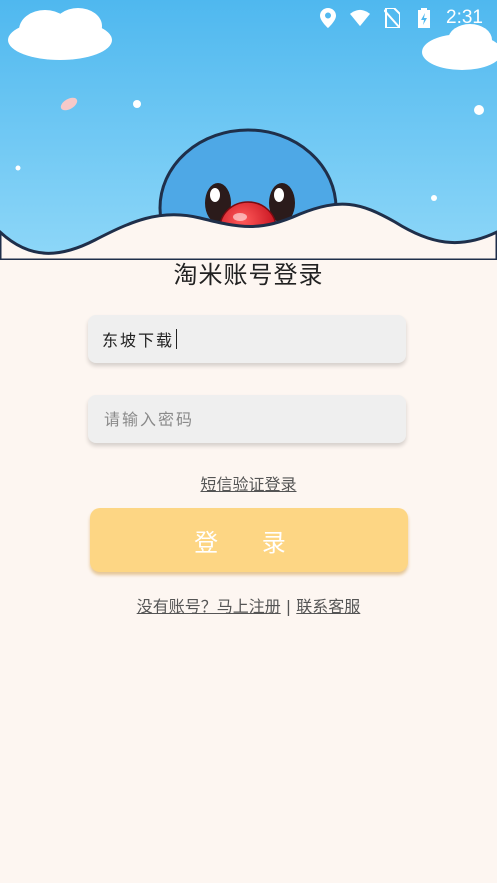 Image resolution: width=497 pixels, height=883 pixels. Describe the element at coordinates (464, 17) in the screenshot. I see `status-time: 2:31` at that location.